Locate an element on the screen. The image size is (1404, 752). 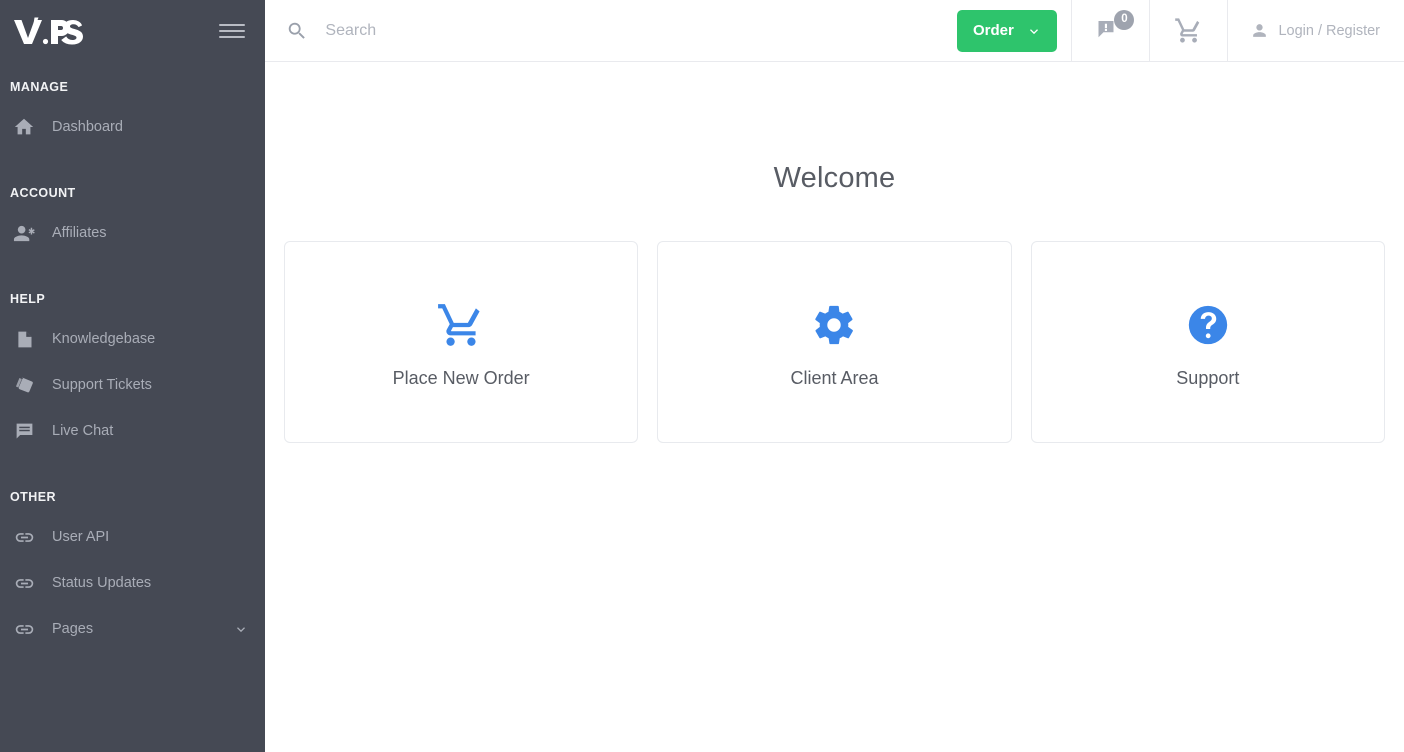
sidebar-item-knowledgebase: Knowledgebase is located at coordinates (132, 339).